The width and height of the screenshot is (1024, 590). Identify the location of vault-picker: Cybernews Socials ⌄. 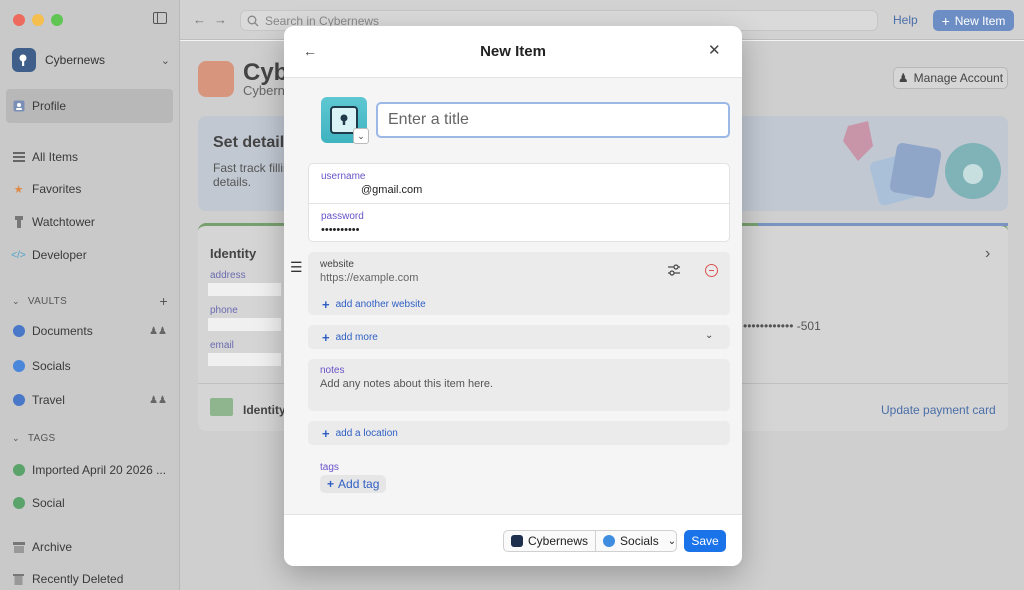
(590, 541).